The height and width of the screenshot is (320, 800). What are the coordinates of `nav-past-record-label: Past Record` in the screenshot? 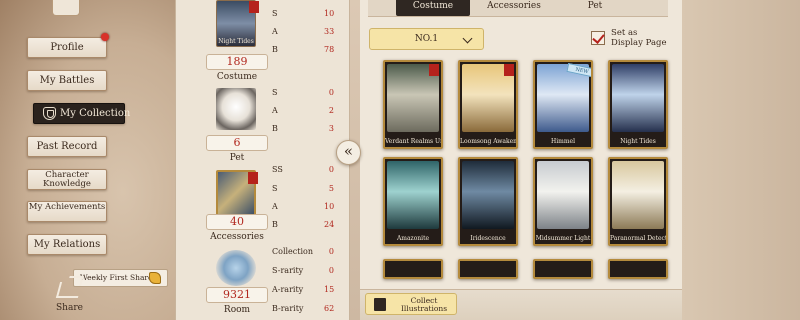 It's located at (67, 146).